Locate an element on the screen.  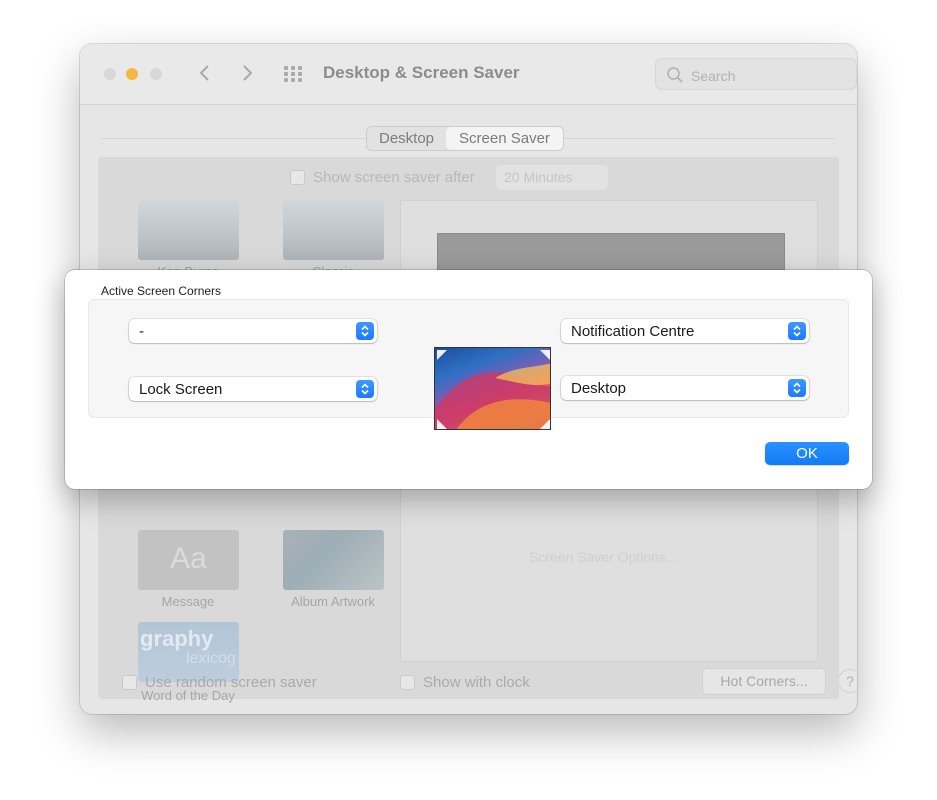
help-button: ? is located at coordinates (847, 681).